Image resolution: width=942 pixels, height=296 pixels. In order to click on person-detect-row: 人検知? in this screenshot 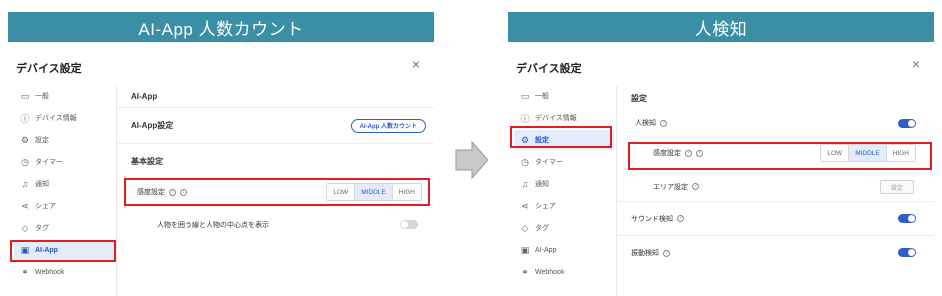, I will do `click(775, 123)`.